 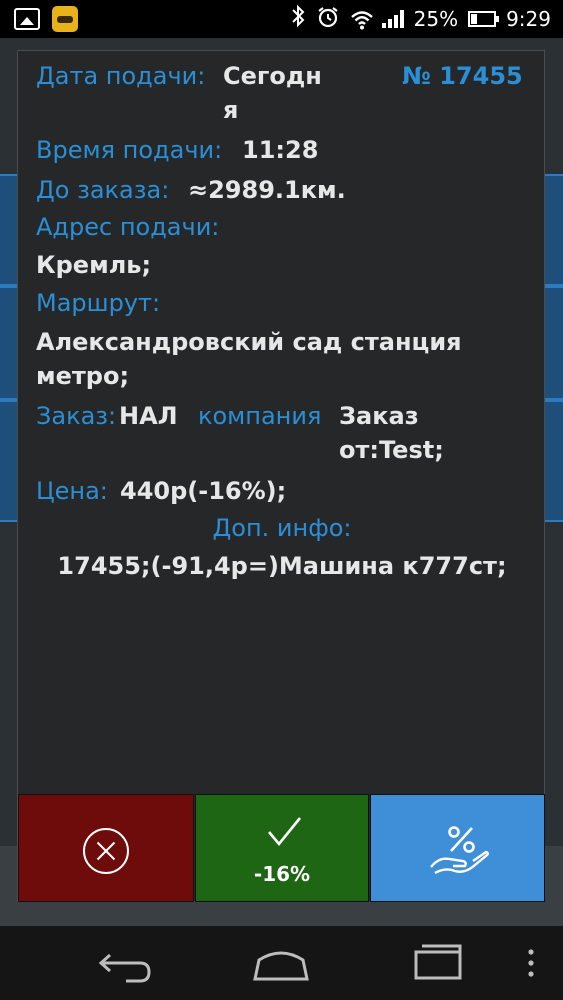 What do you see at coordinates (267, 190) in the screenshot?
I see `distance-value: ≈2989.1км.` at bounding box center [267, 190].